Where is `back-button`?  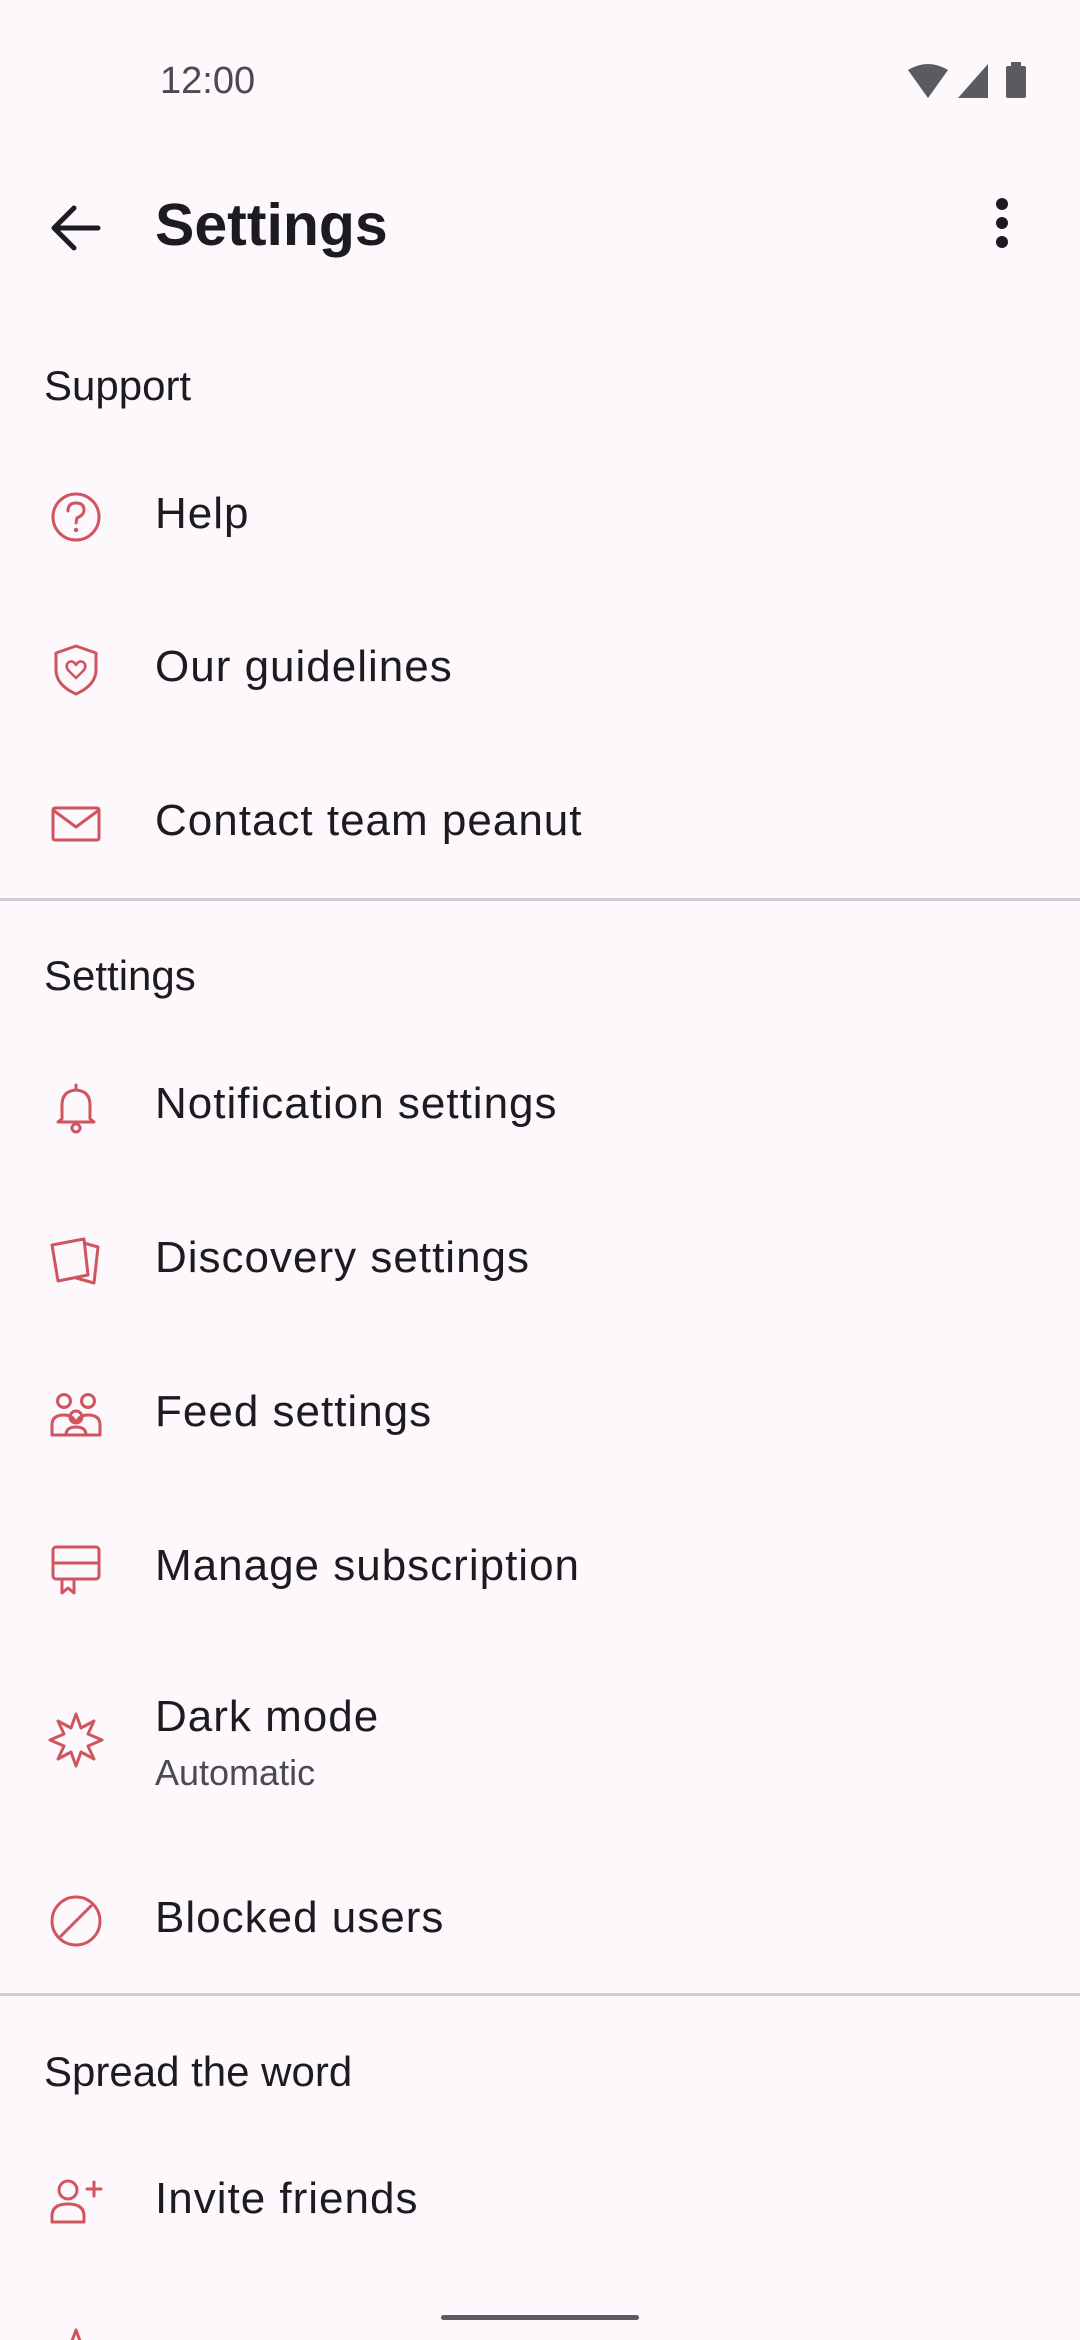
back-button is located at coordinates (76, 228).